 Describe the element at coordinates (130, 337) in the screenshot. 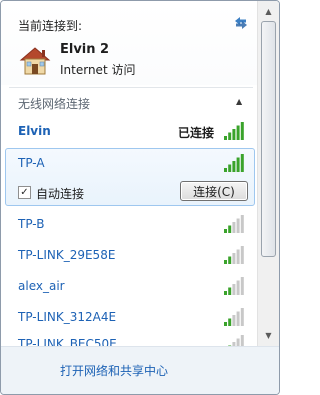

I see `network-item-tp-link-bec50e: TP-LINK_BEC50E` at that location.